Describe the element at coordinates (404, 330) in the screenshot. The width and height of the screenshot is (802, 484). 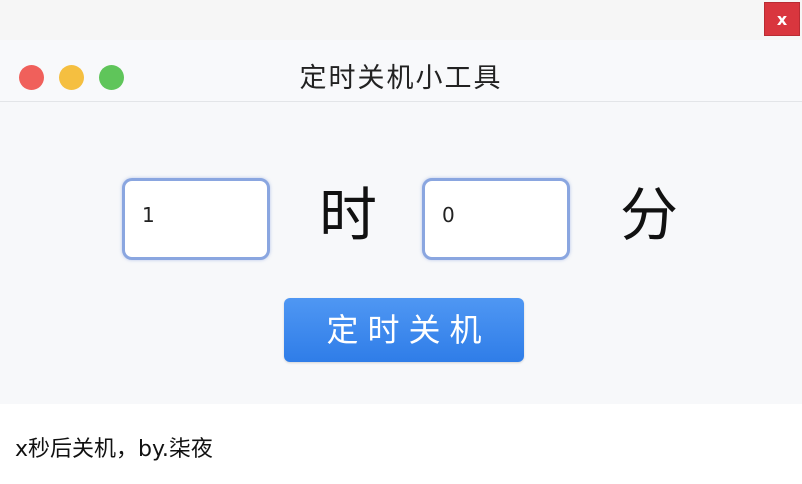
I see `schedule-shutdown-button: 定时关机` at that location.